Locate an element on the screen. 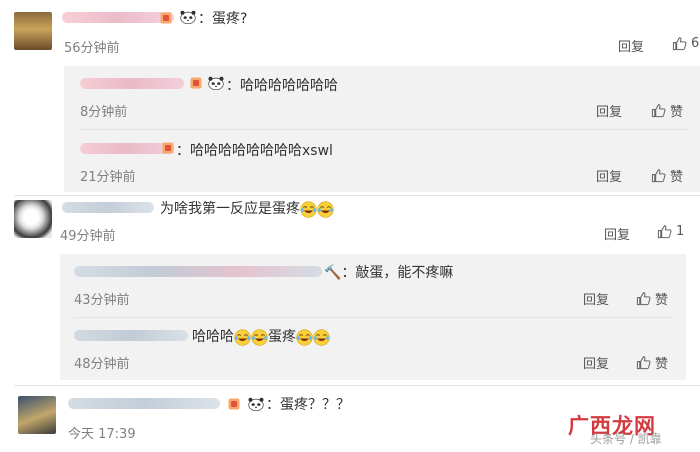  comment-text: ：蛋疼? is located at coordinates (223, 19).